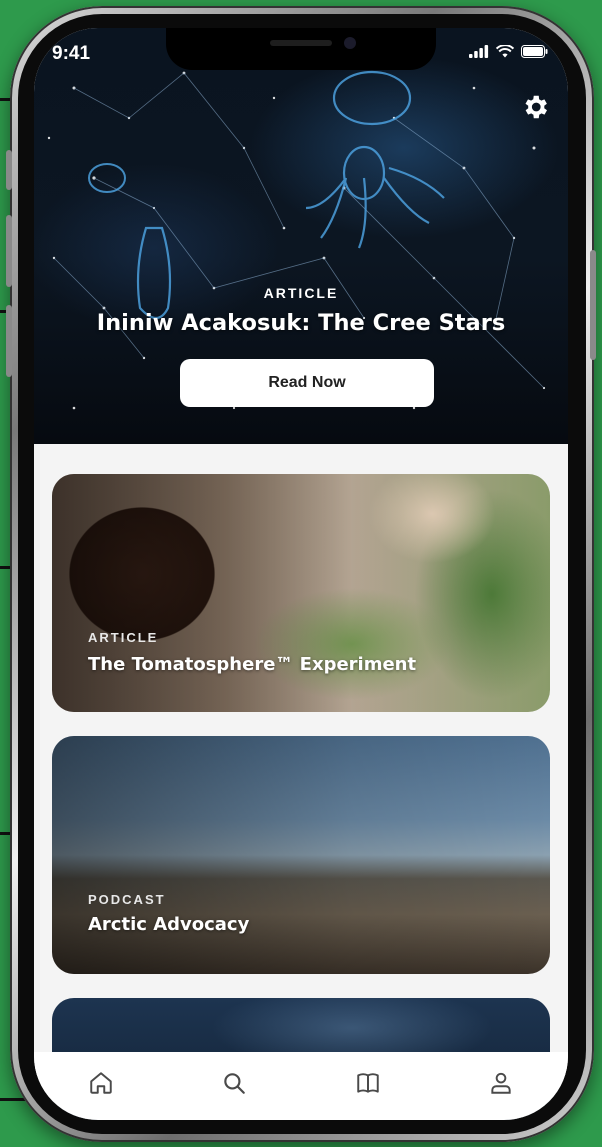 The width and height of the screenshot is (602, 1147). Describe the element at coordinates (307, 383) in the screenshot. I see `read-now-button: Read Now` at that location.